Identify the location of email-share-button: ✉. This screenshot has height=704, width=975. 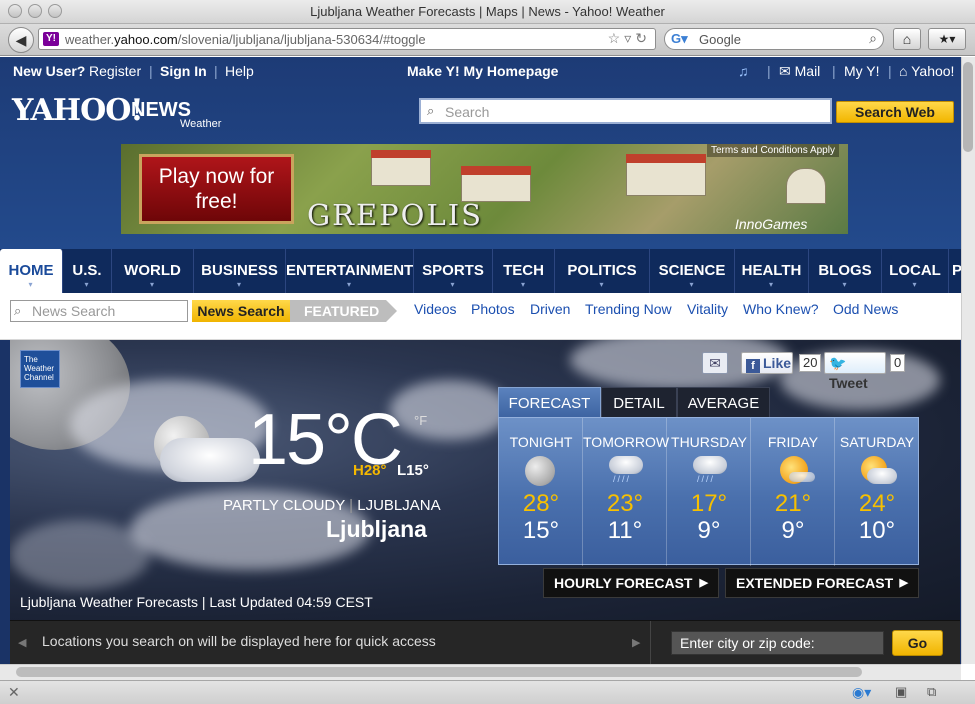
(715, 363).